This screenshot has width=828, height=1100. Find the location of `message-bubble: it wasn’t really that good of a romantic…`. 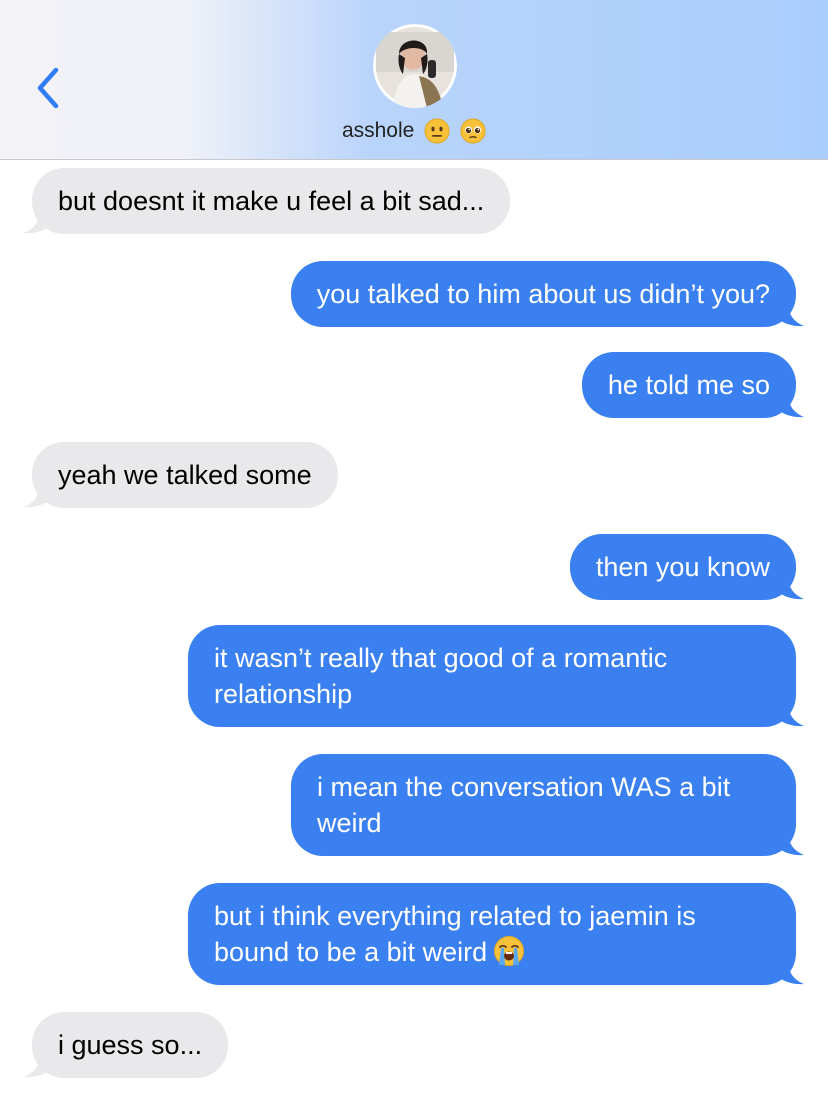

message-bubble: it wasn’t really that good of a romantic… is located at coordinates (492, 676).